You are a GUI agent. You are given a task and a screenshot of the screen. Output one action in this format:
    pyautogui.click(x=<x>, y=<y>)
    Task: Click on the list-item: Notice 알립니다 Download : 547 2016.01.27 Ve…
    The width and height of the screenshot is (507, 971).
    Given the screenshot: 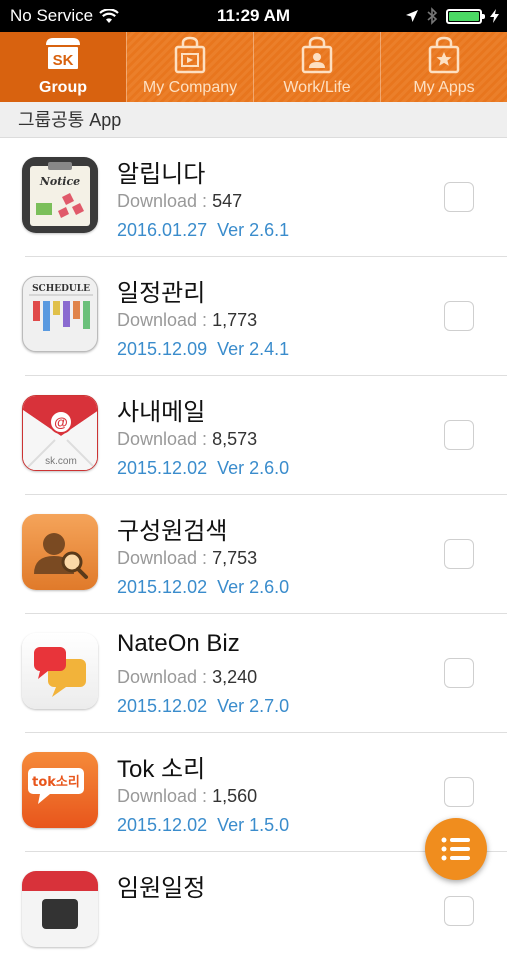 What is the action you would take?
    pyautogui.click(x=253, y=197)
    